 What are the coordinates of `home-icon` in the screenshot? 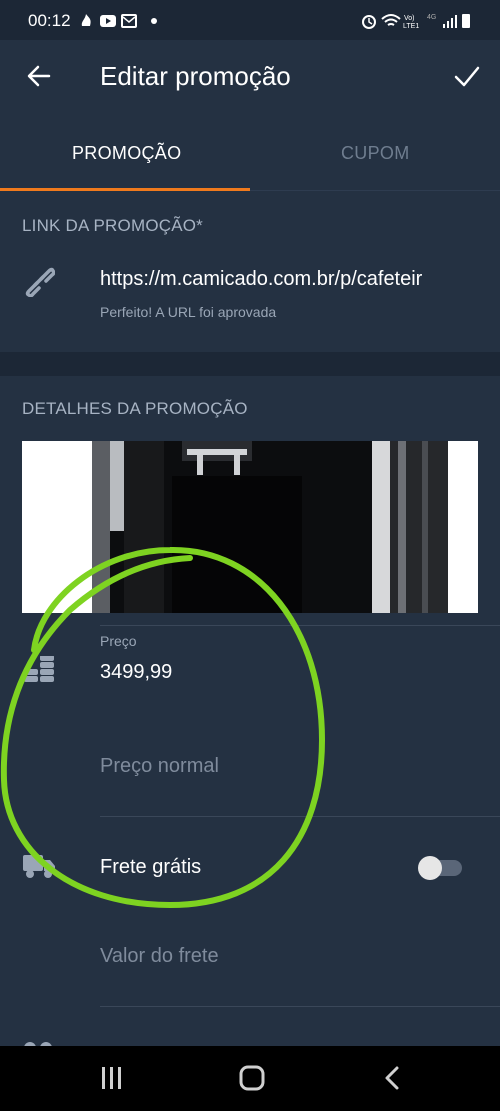 It's located at (252, 1078).